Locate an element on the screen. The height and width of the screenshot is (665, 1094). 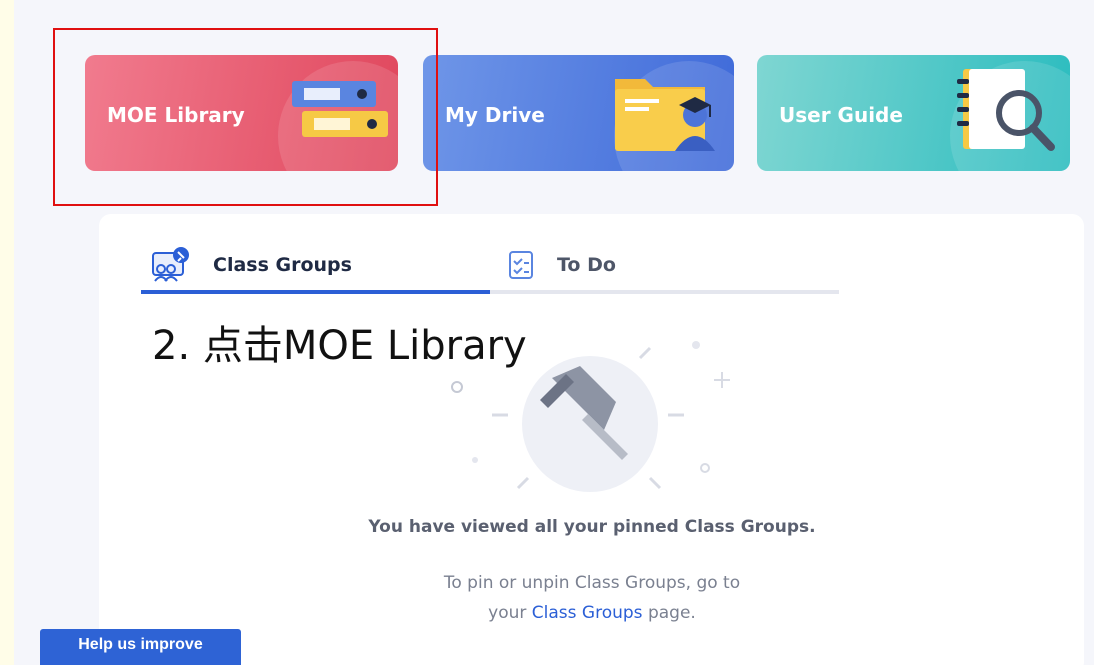
moe-library-tile: MOE Library is located at coordinates (241, 113).